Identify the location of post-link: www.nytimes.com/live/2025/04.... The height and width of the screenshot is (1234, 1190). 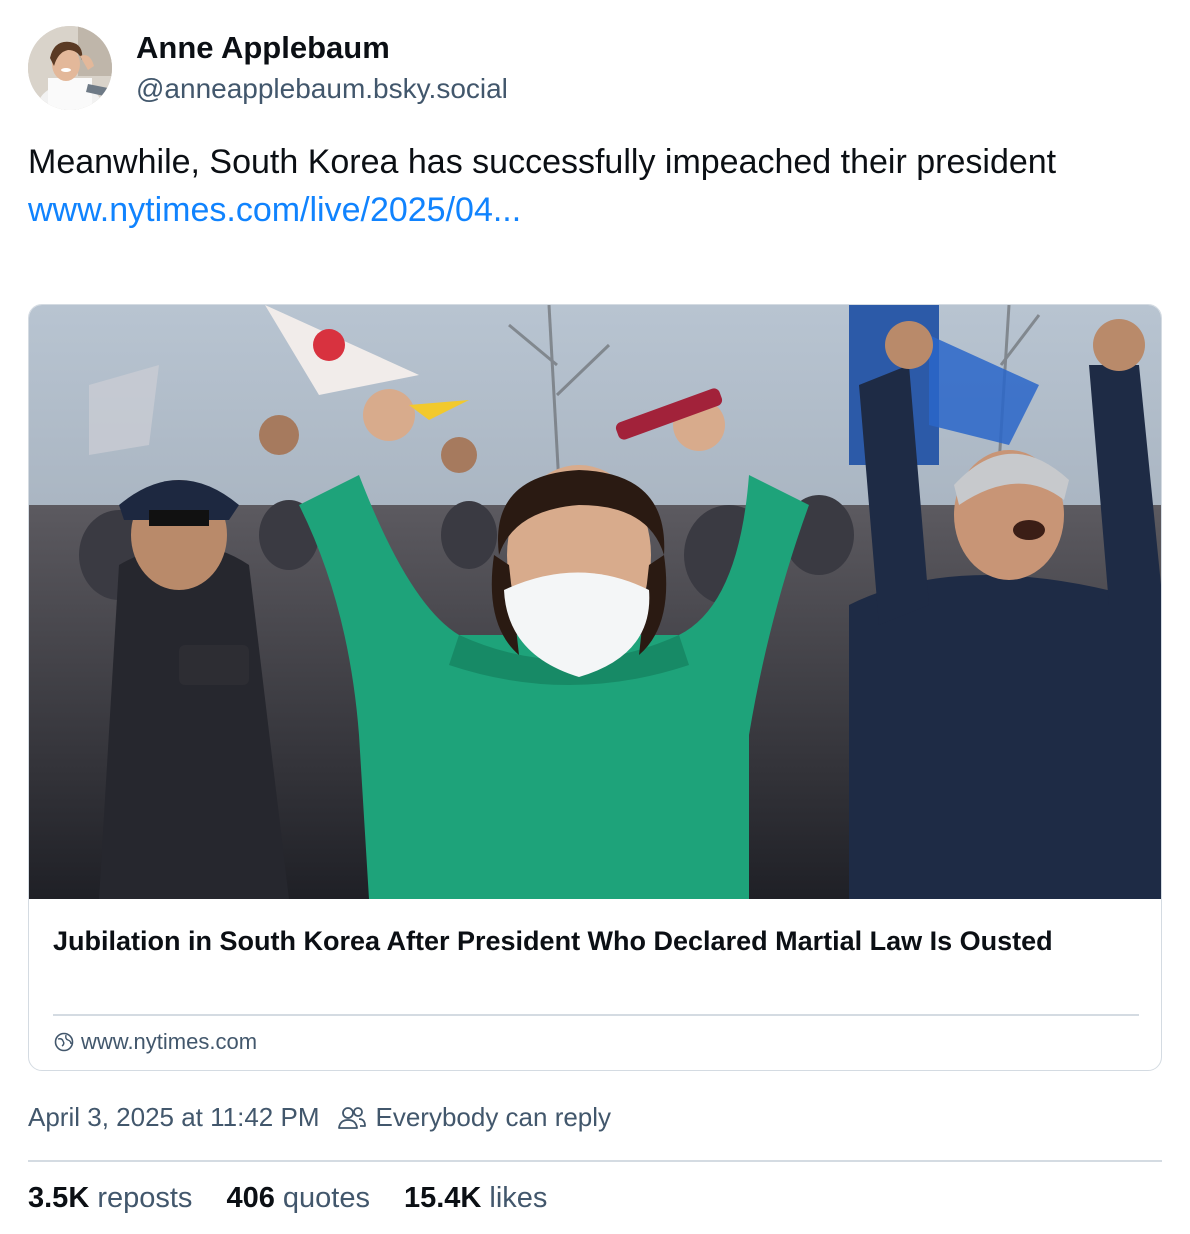
(588, 210).